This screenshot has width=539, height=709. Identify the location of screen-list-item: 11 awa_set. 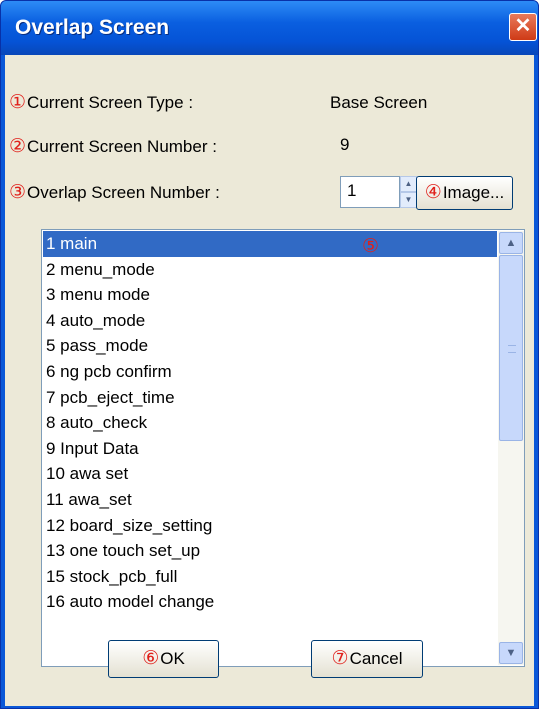
(270, 500).